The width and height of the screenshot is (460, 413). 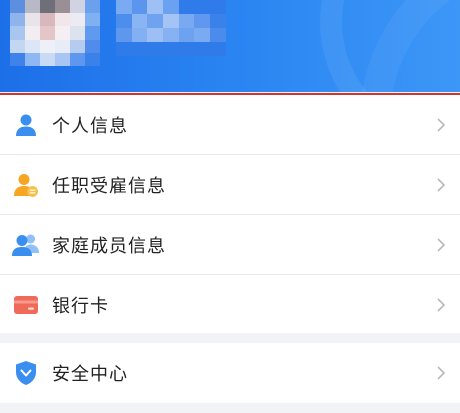 I want to click on menu-item-label: 任职受雇信息, so click(x=109, y=186).